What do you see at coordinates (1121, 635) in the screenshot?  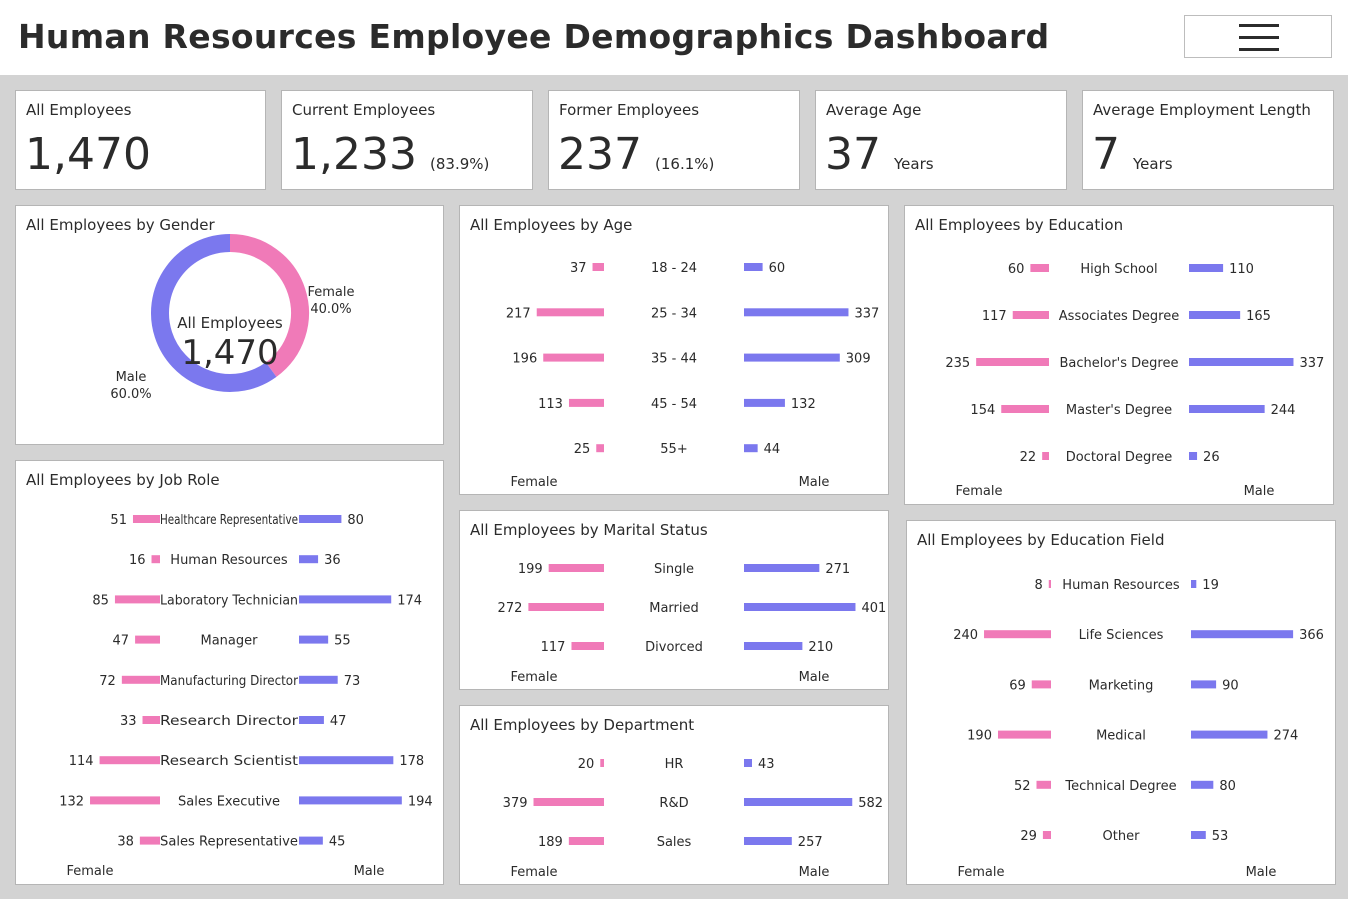 I see `category-label: Life Sciences` at bounding box center [1121, 635].